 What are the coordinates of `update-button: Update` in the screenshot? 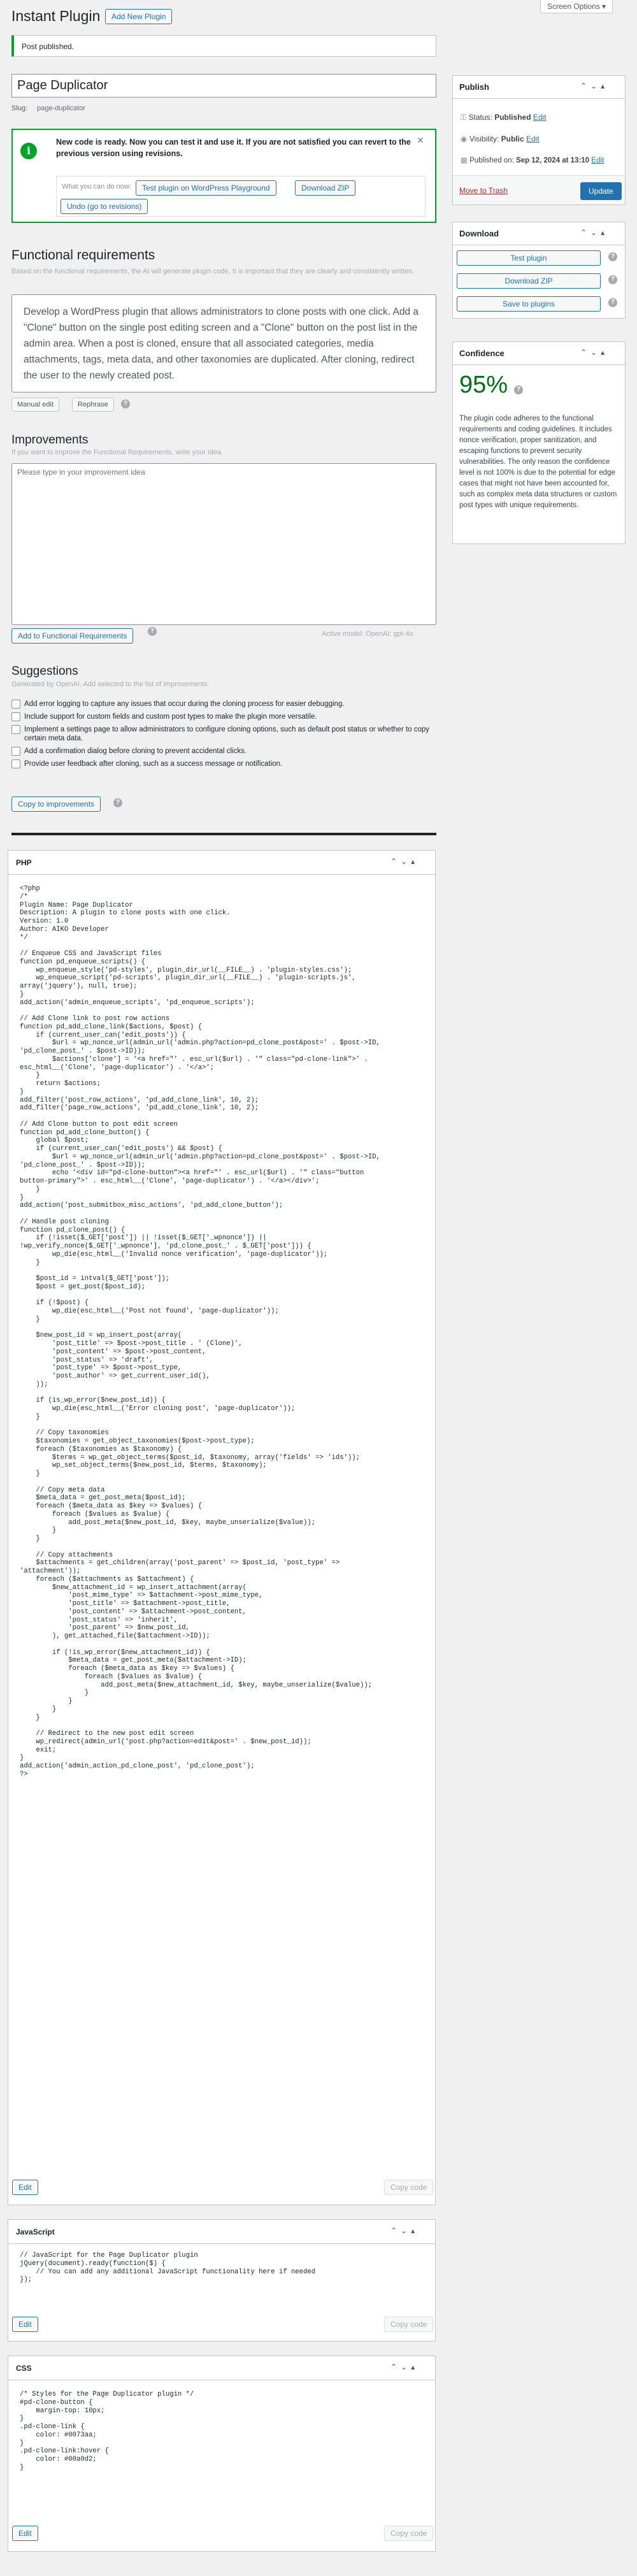 It's located at (601, 191).